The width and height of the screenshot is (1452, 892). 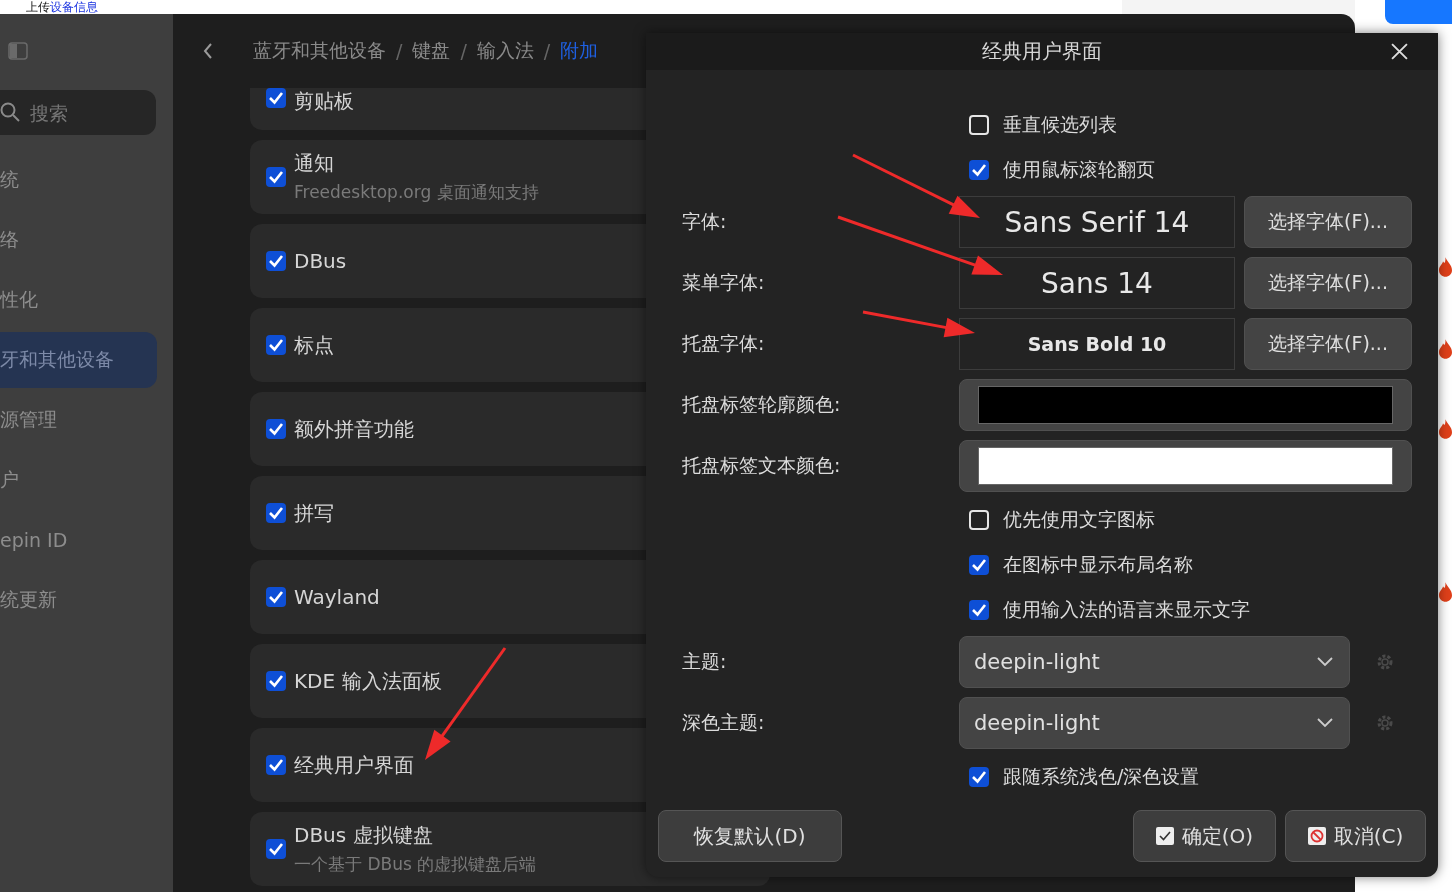 What do you see at coordinates (319, 51) in the screenshot?
I see `breadcrumb-link: 蓝牙和其他设备` at bounding box center [319, 51].